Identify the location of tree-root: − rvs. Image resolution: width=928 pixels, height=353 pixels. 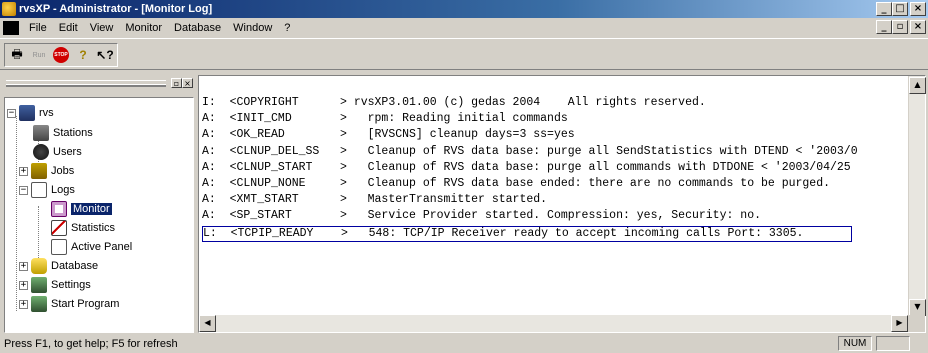
(30, 113).